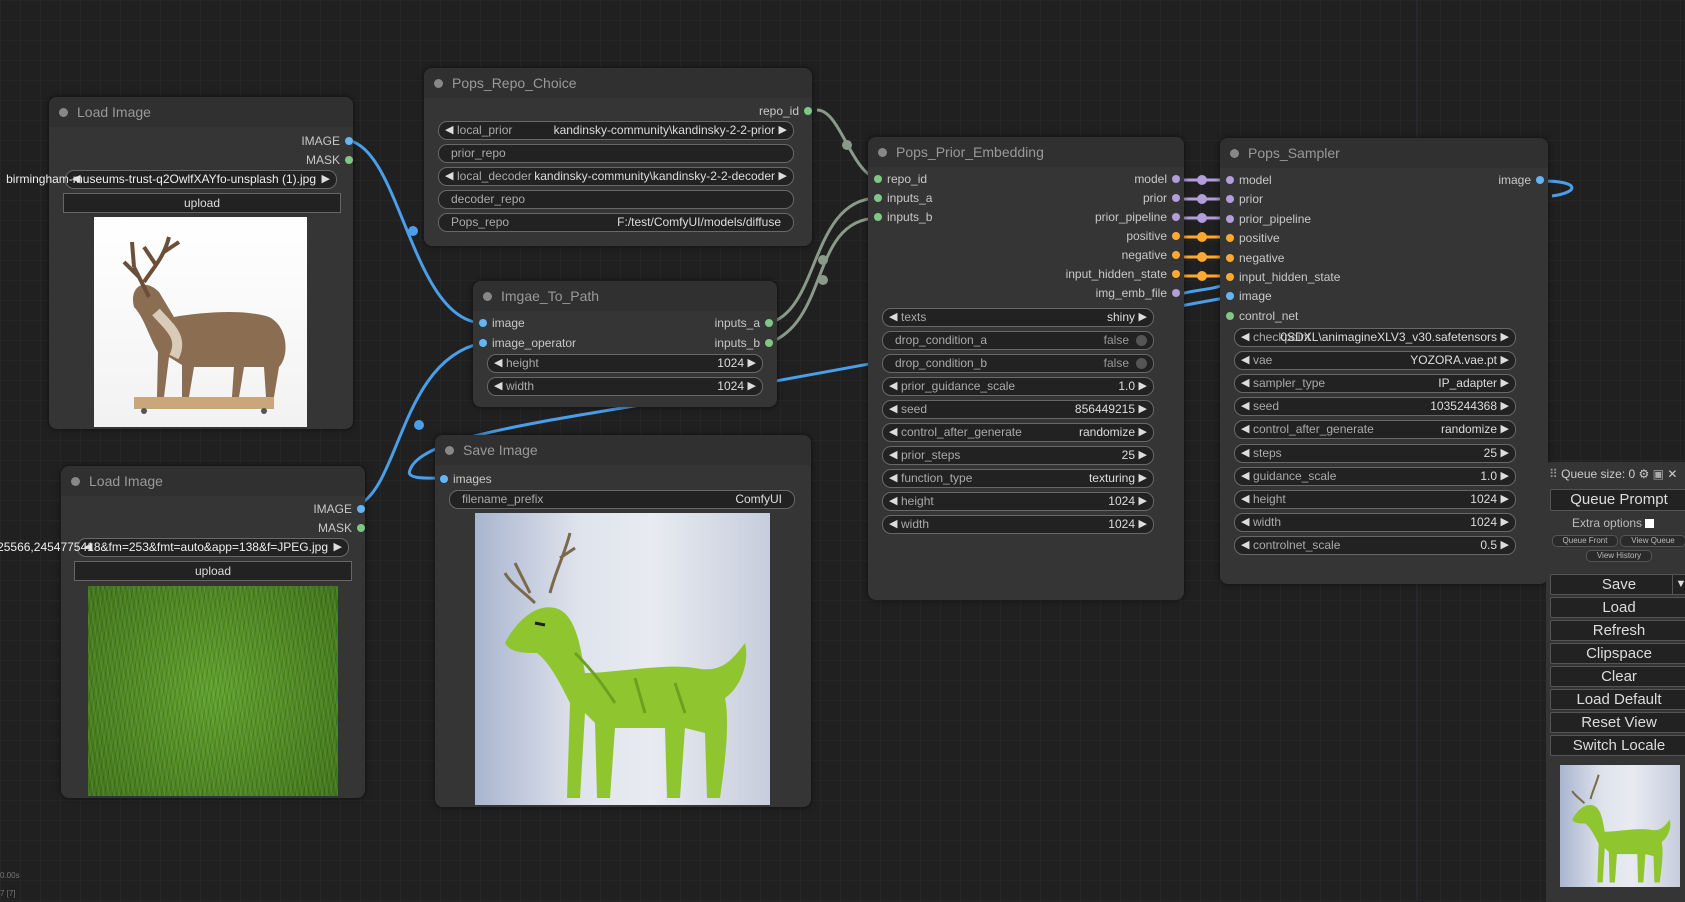 This screenshot has width=1685, height=902. Describe the element at coordinates (1617, 745) in the screenshot. I see `switch-locale-button: Switch Locale` at that location.